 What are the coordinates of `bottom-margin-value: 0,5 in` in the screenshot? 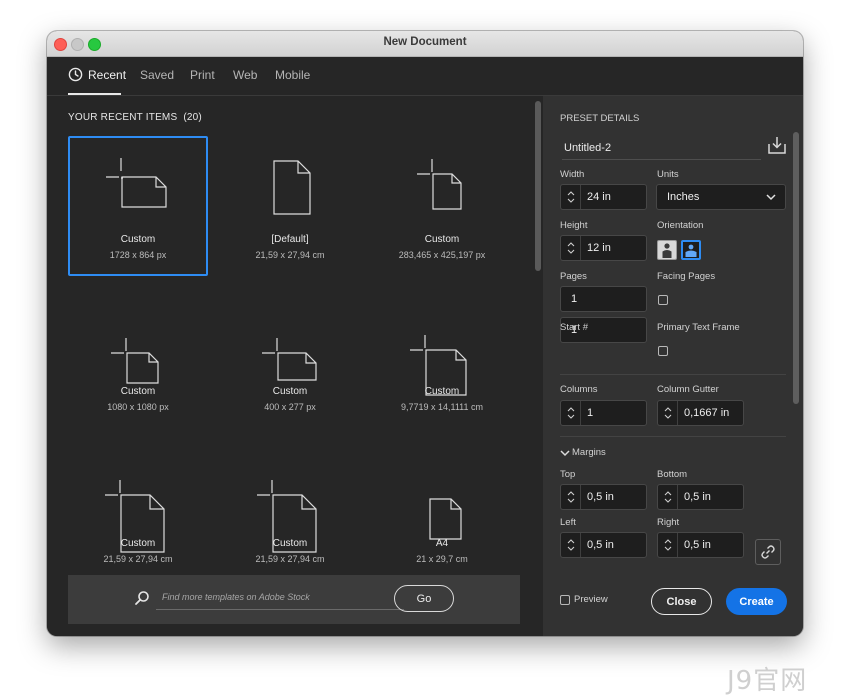 It's located at (697, 497).